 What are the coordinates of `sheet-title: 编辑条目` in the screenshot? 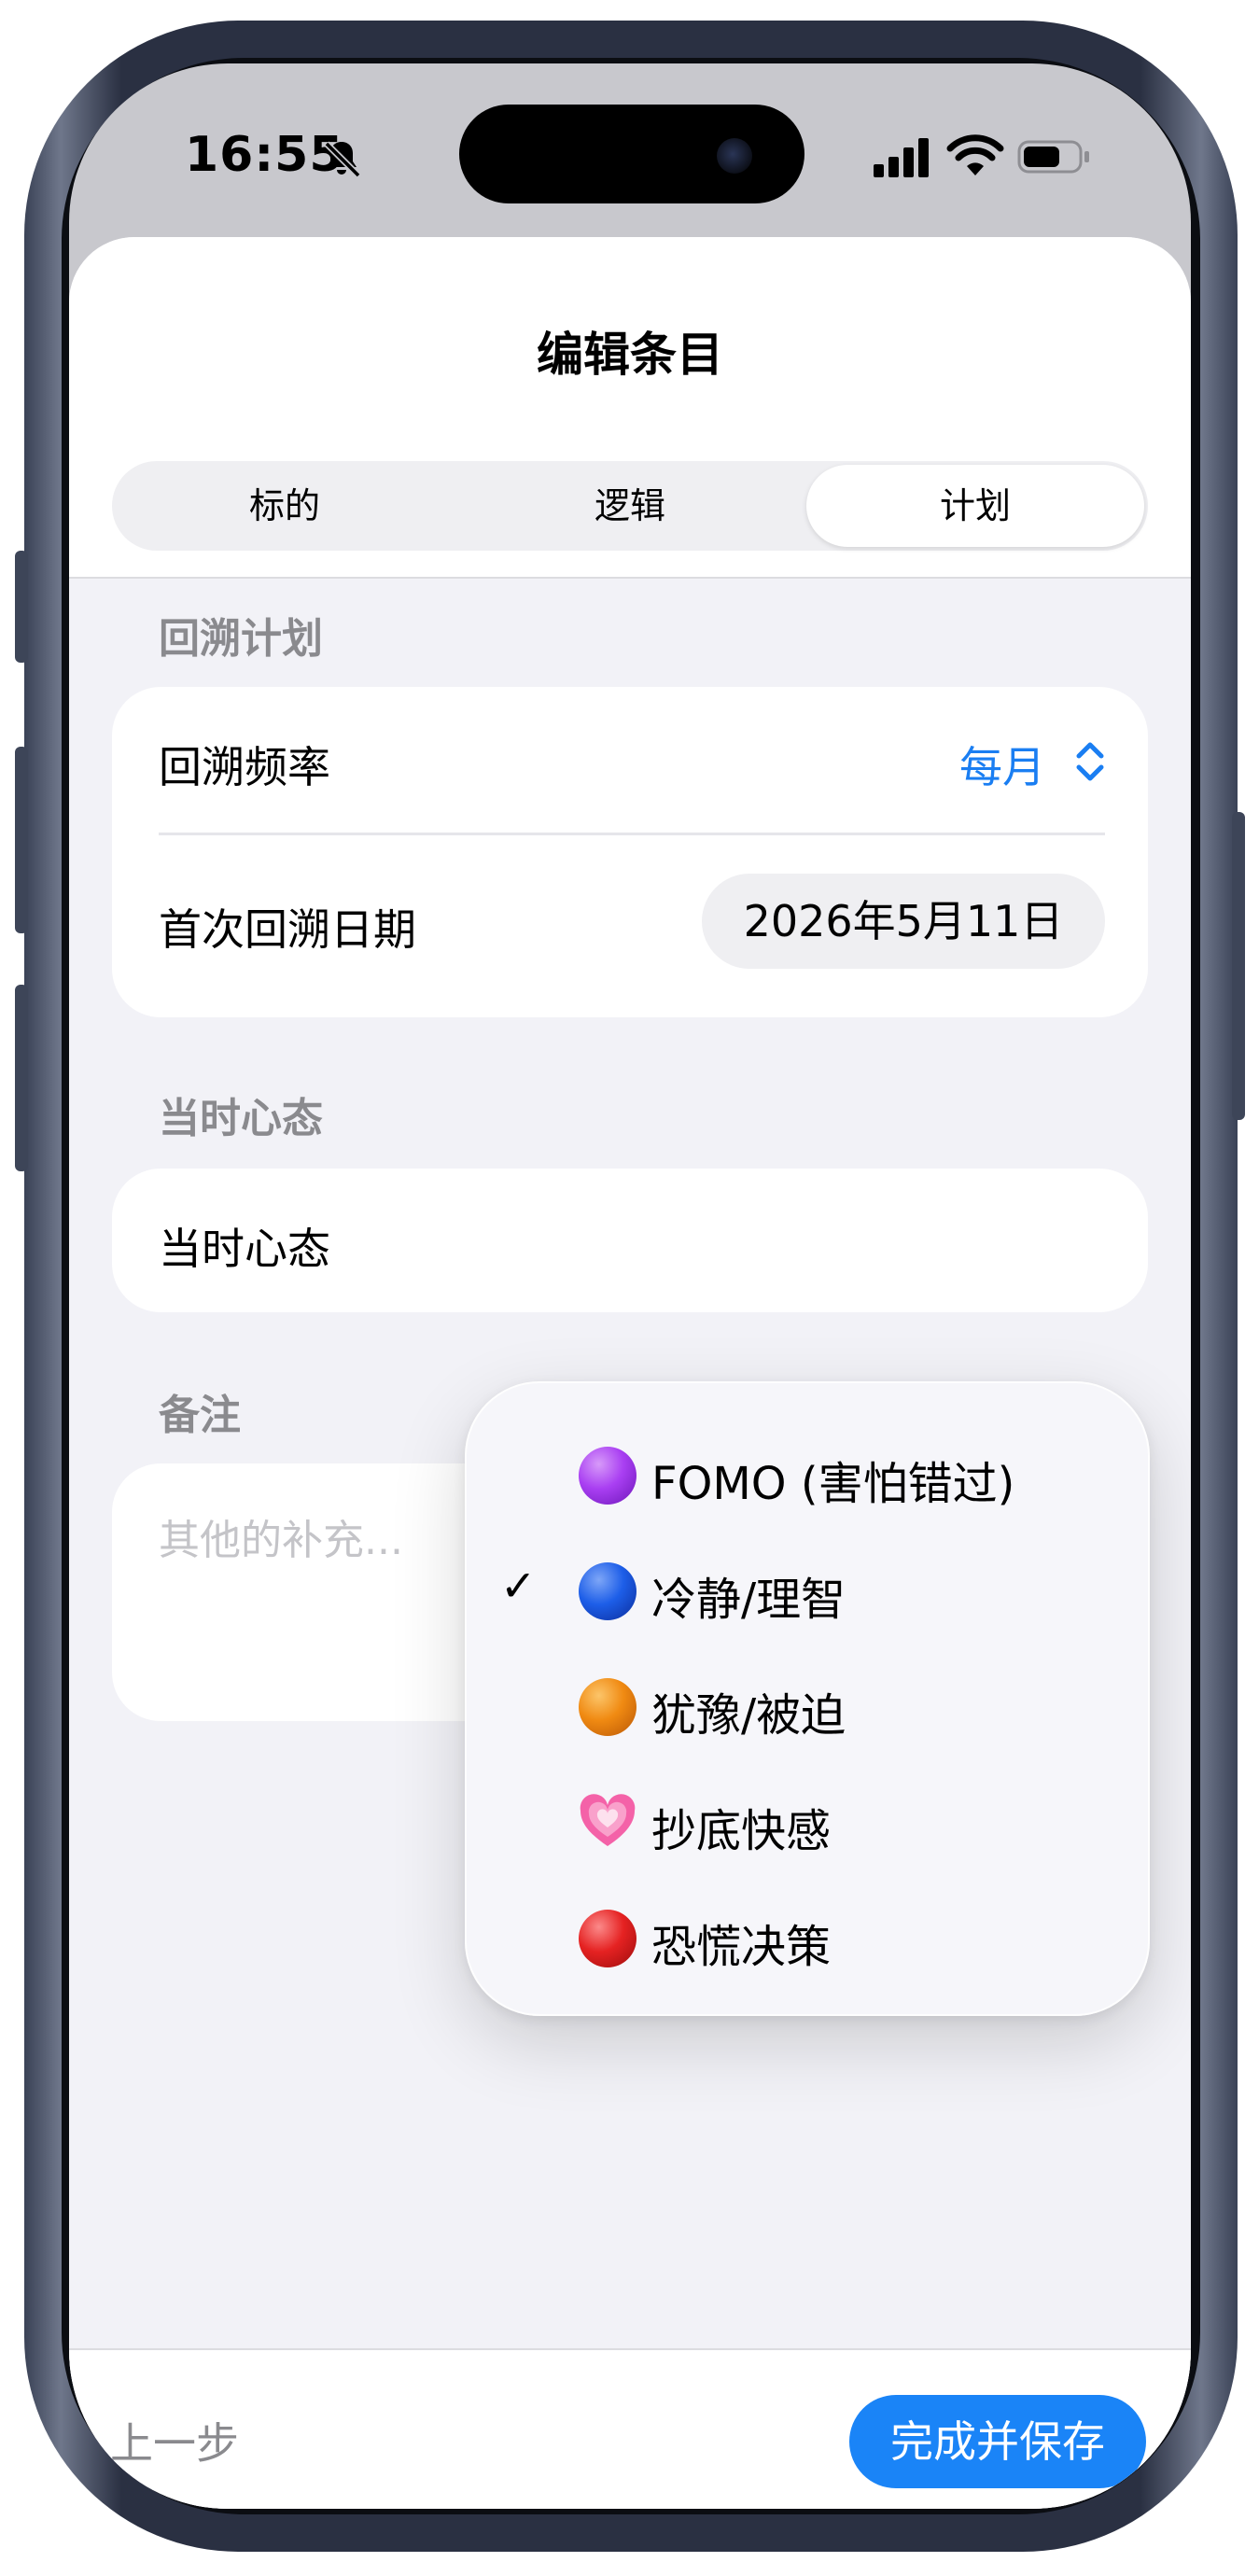 It's located at (630, 355).